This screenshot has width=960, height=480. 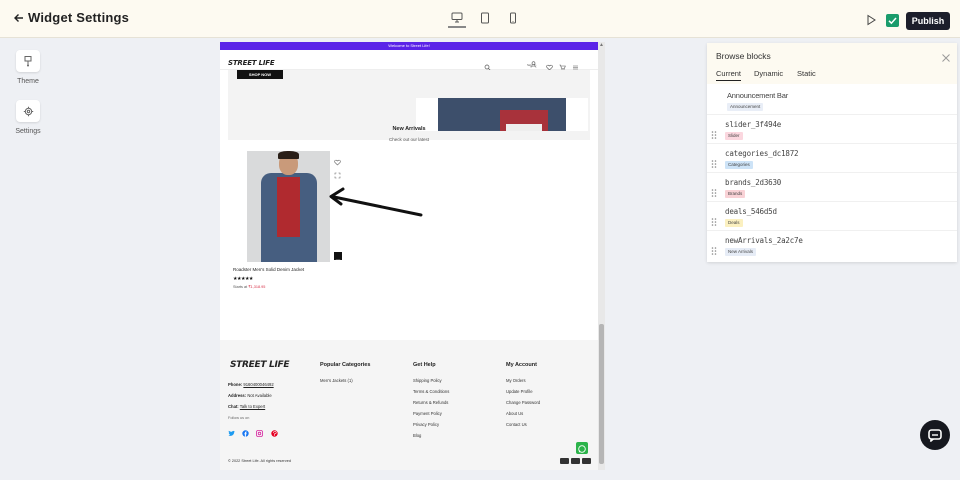 What do you see at coordinates (564, 461) in the screenshot?
I see `card-payment-icon` at bounding box center [564, 461].